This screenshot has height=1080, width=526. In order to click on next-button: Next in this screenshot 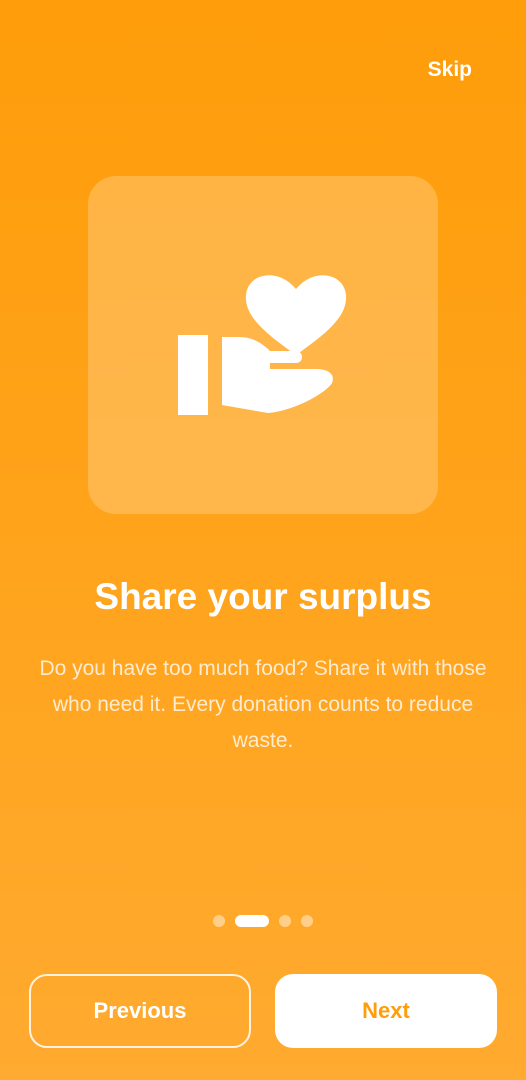, I will do `click(386, 1011)`.